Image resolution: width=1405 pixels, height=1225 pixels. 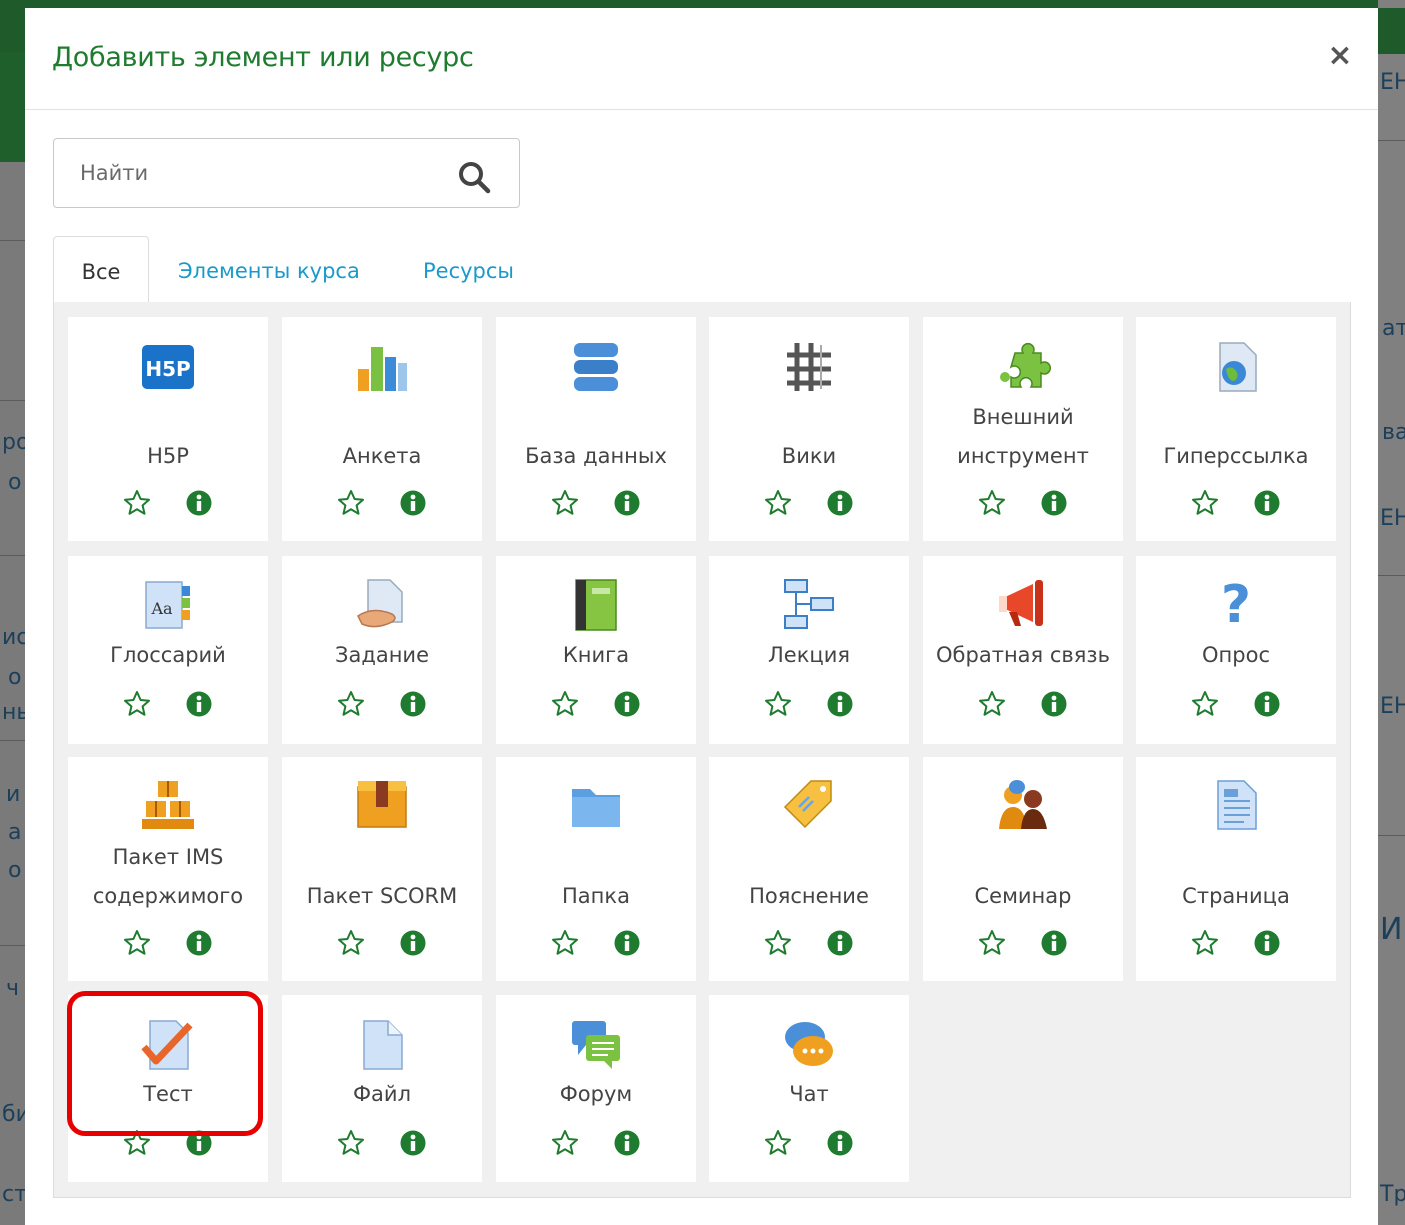 I want to click on modal-title: Добавить элемент или ресурс, so click(x=263, y=57).